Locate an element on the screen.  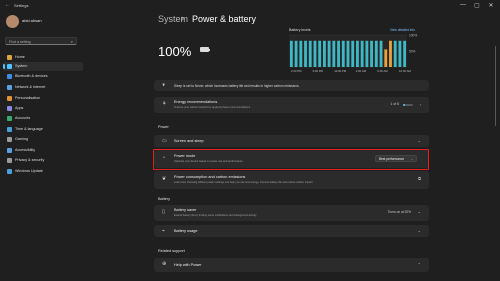
sidebar-item-label: Gaming is located at coordinates (21, 139).